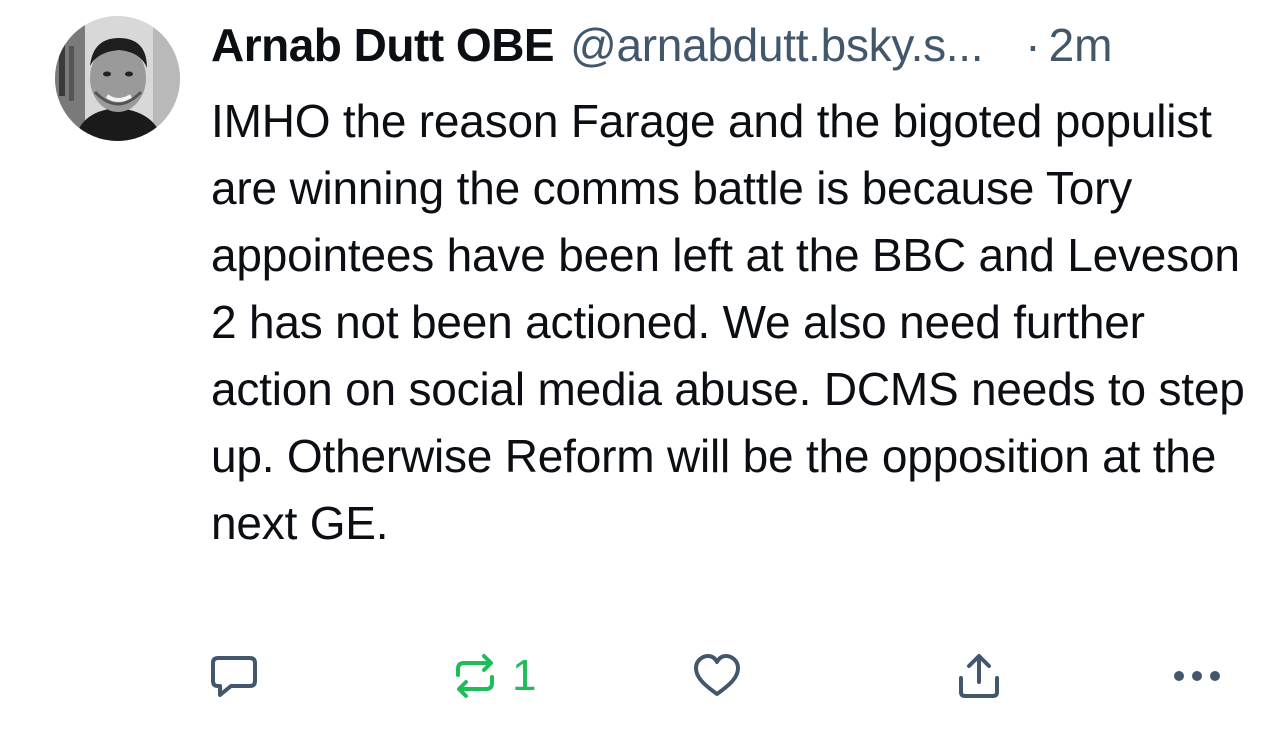 Image resolution: width=1284 pixels, height=735 pixels. What do you see at coordinates (475, 676) in the screenshot?
I see `repost-icon` at bounding box center [475, 676].